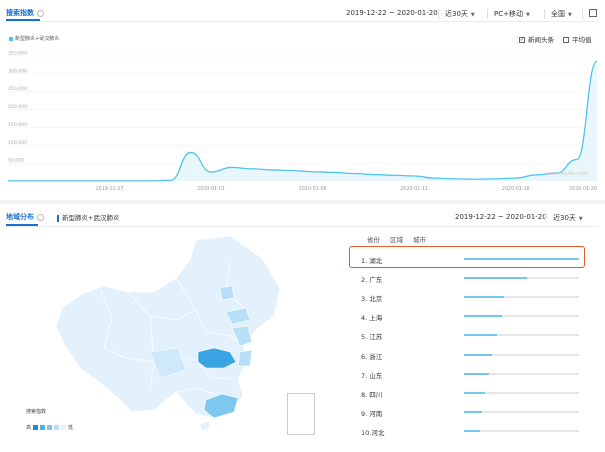  I want to click on ranking-row: 1. 湖北, so click(476, 260).